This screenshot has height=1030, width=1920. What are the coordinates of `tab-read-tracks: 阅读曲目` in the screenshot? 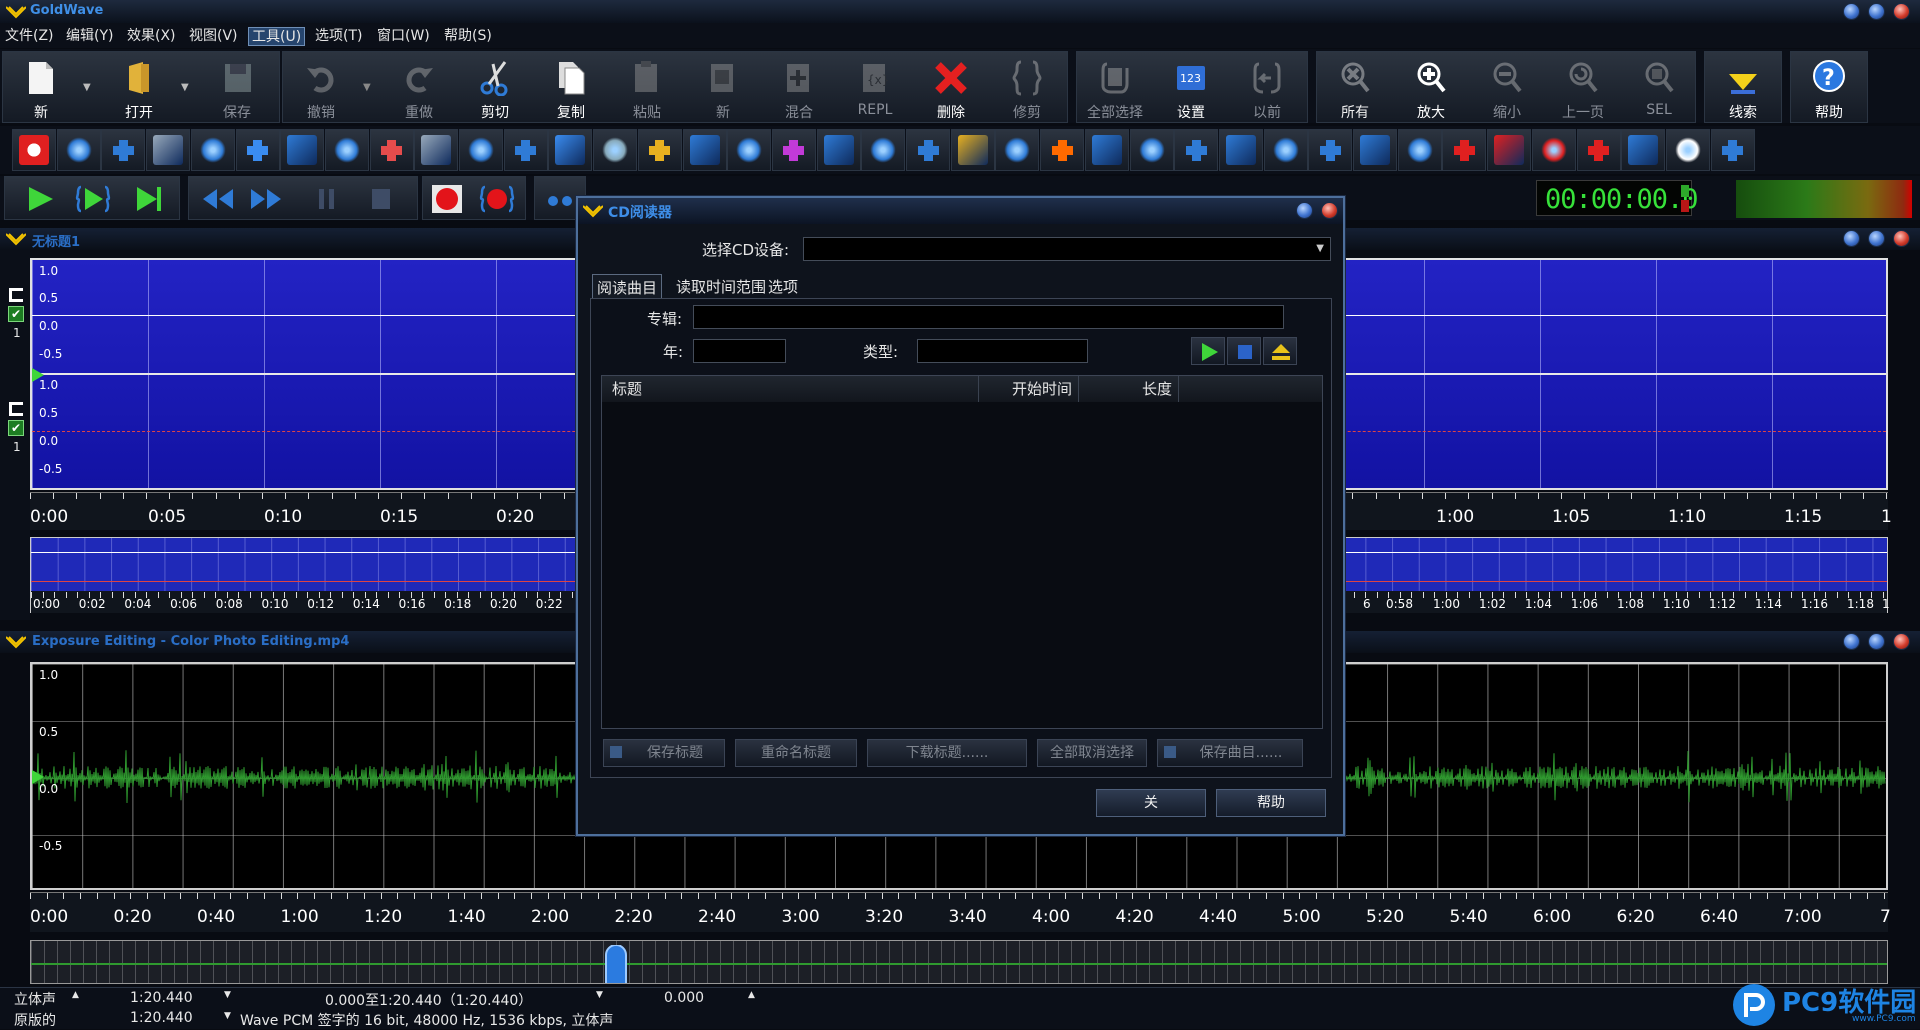 It's located at (627, 286).